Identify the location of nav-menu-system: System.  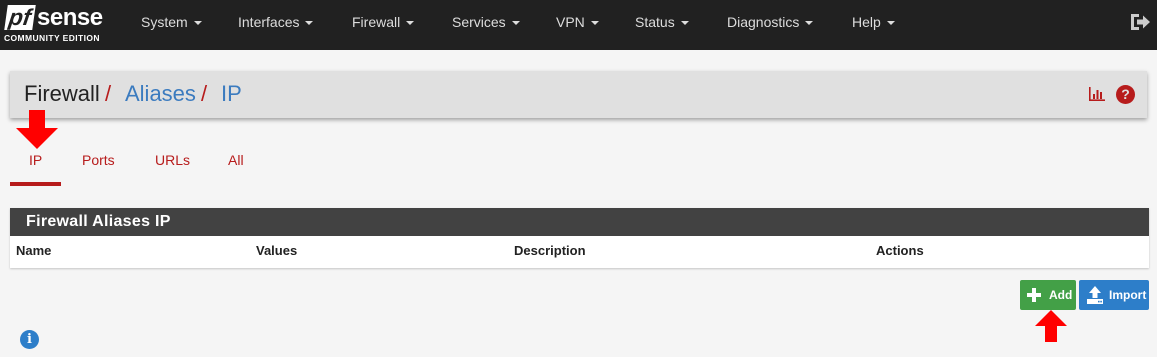
(171, 25).